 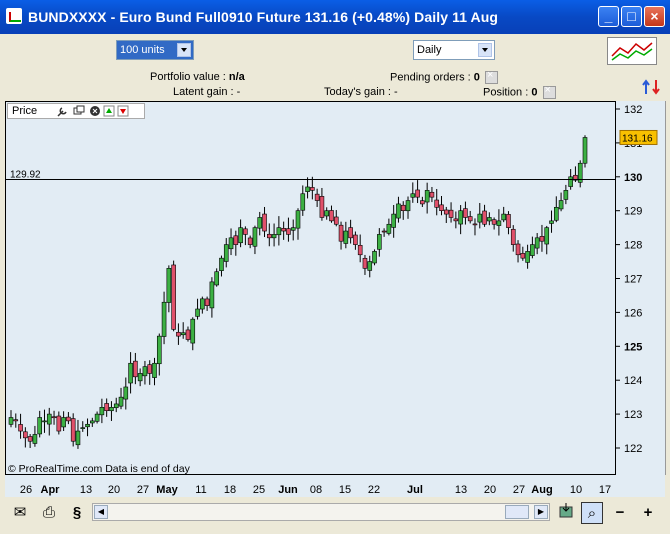 I want to click on move-down-icon, so click(x=123, y=111).